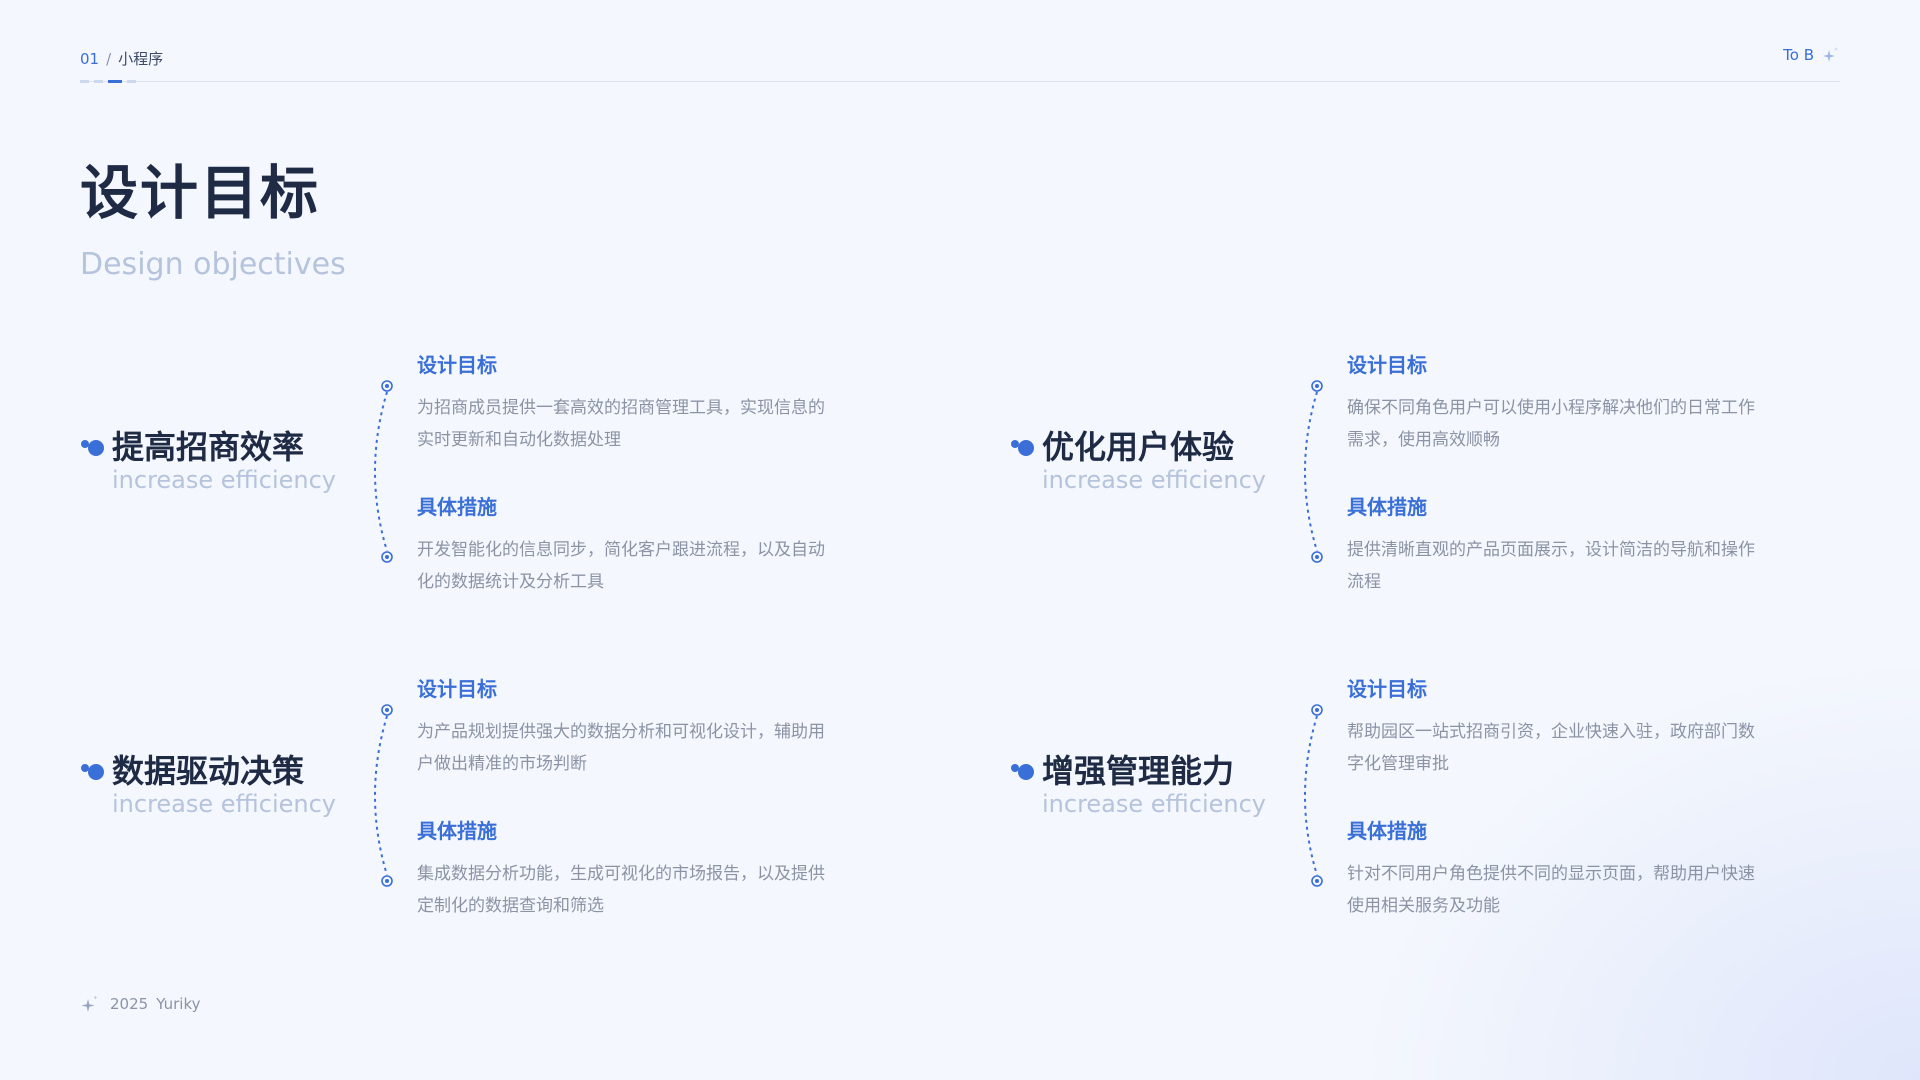 This screenshot has height=1080, width=1920. What do you see at coordinates (621, 890) in the screenshot?
I see `measure-text: 集成数据分析功能，生成可视化的市场报告，以及提供定制化的数据查询和筛选` at bounding box center [621, 890].